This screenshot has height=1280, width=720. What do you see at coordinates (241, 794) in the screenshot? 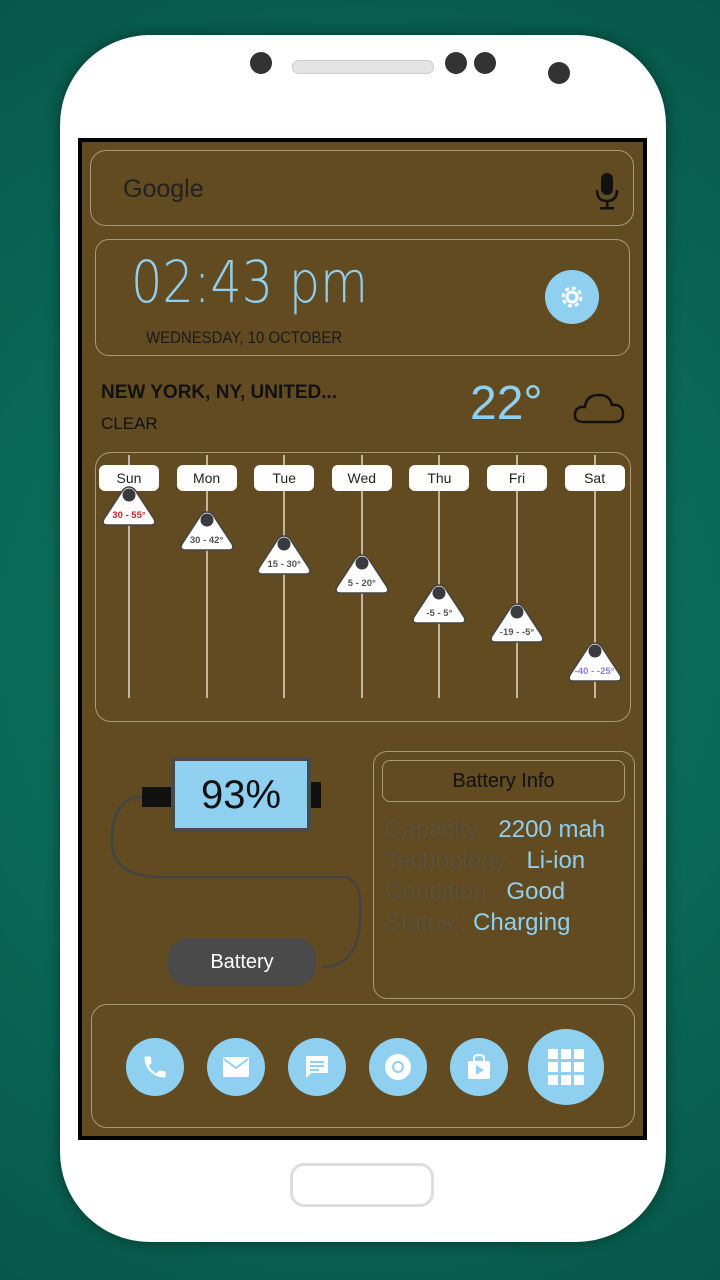
I see `battery-level: 93%` at bounding box center [241, 794].